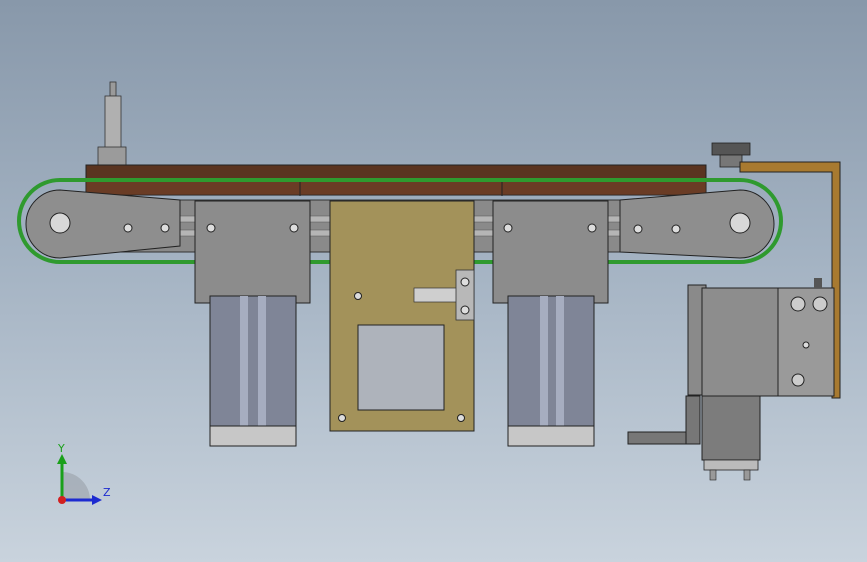  I want to click on right-motor, so click(550, 323).